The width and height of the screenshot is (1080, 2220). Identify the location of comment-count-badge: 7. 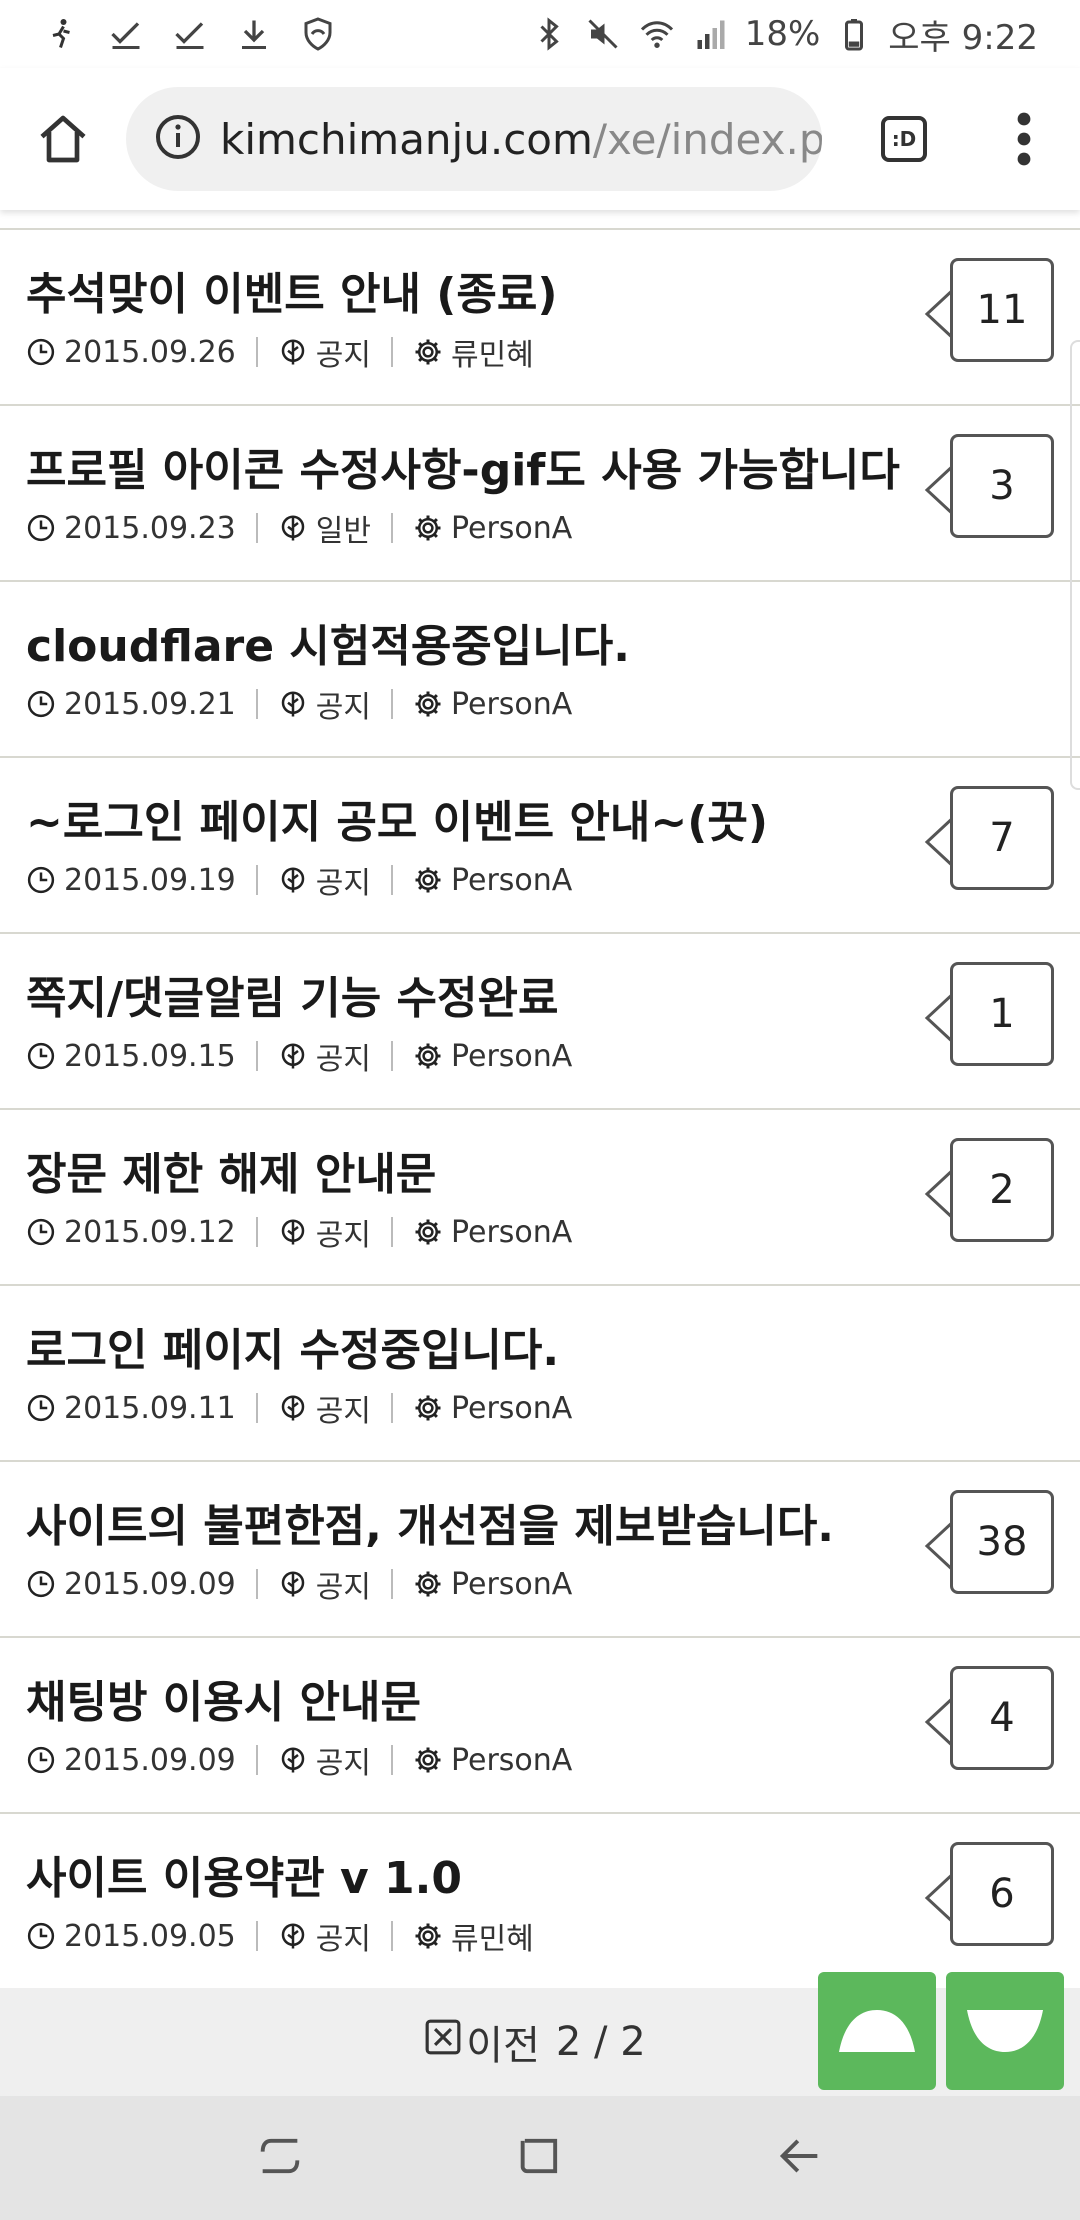
(1002, 838).